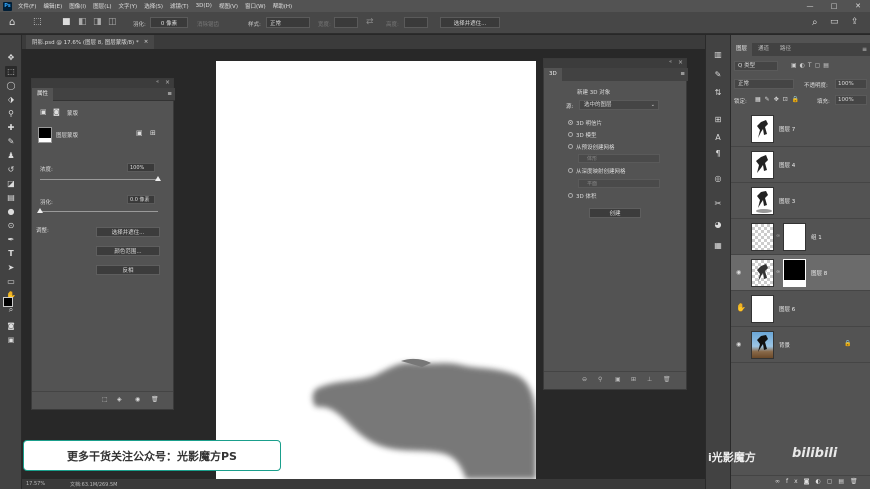 This screenshot has width=870, height=489. What do you see at coordinates (158, 178) in the screenshot?
I see `density-slider-knob` at bounding box center [158, 178].